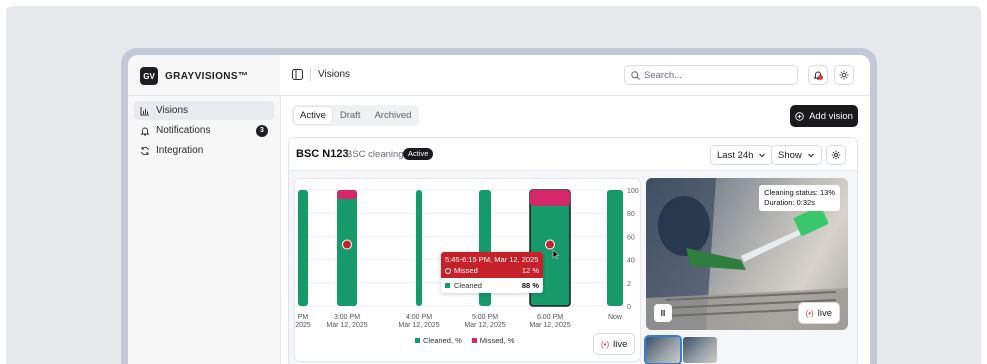  Describe the element at coordinates (550, 317) in the screenshot. I see `x-tick-label: 6:00 PM` at that location.